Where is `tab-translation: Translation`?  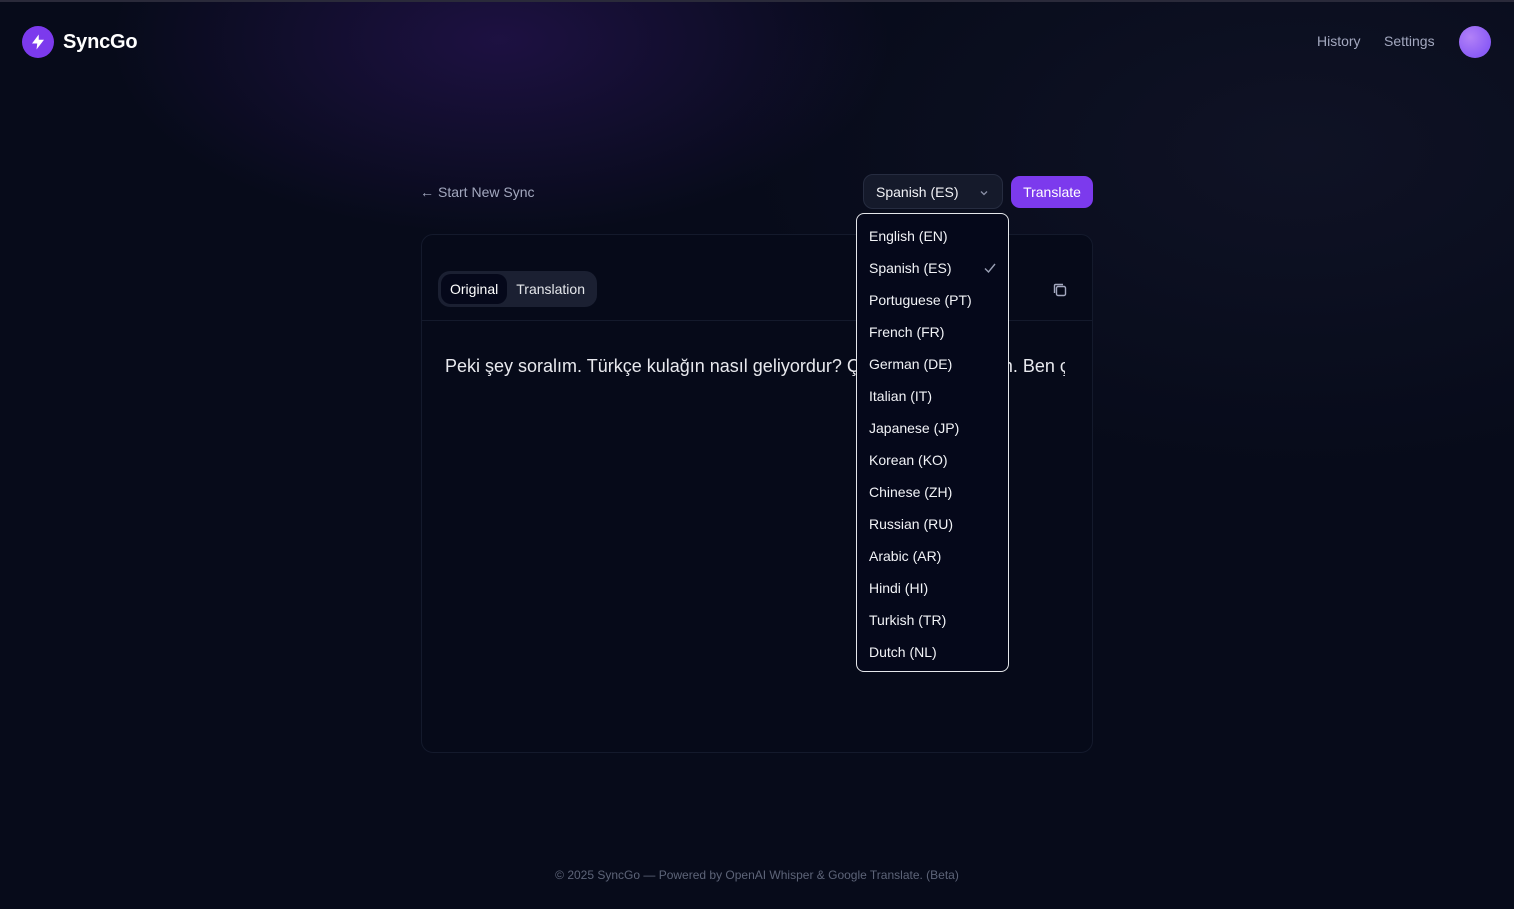
tab-translation: Translation is located at coordinates (550, 289).